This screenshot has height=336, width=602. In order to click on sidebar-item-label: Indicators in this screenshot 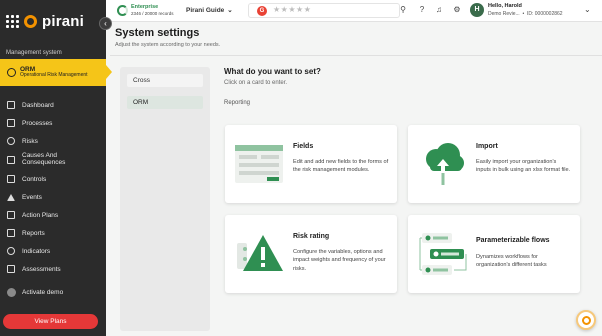, I will do `click(36, 251)`.